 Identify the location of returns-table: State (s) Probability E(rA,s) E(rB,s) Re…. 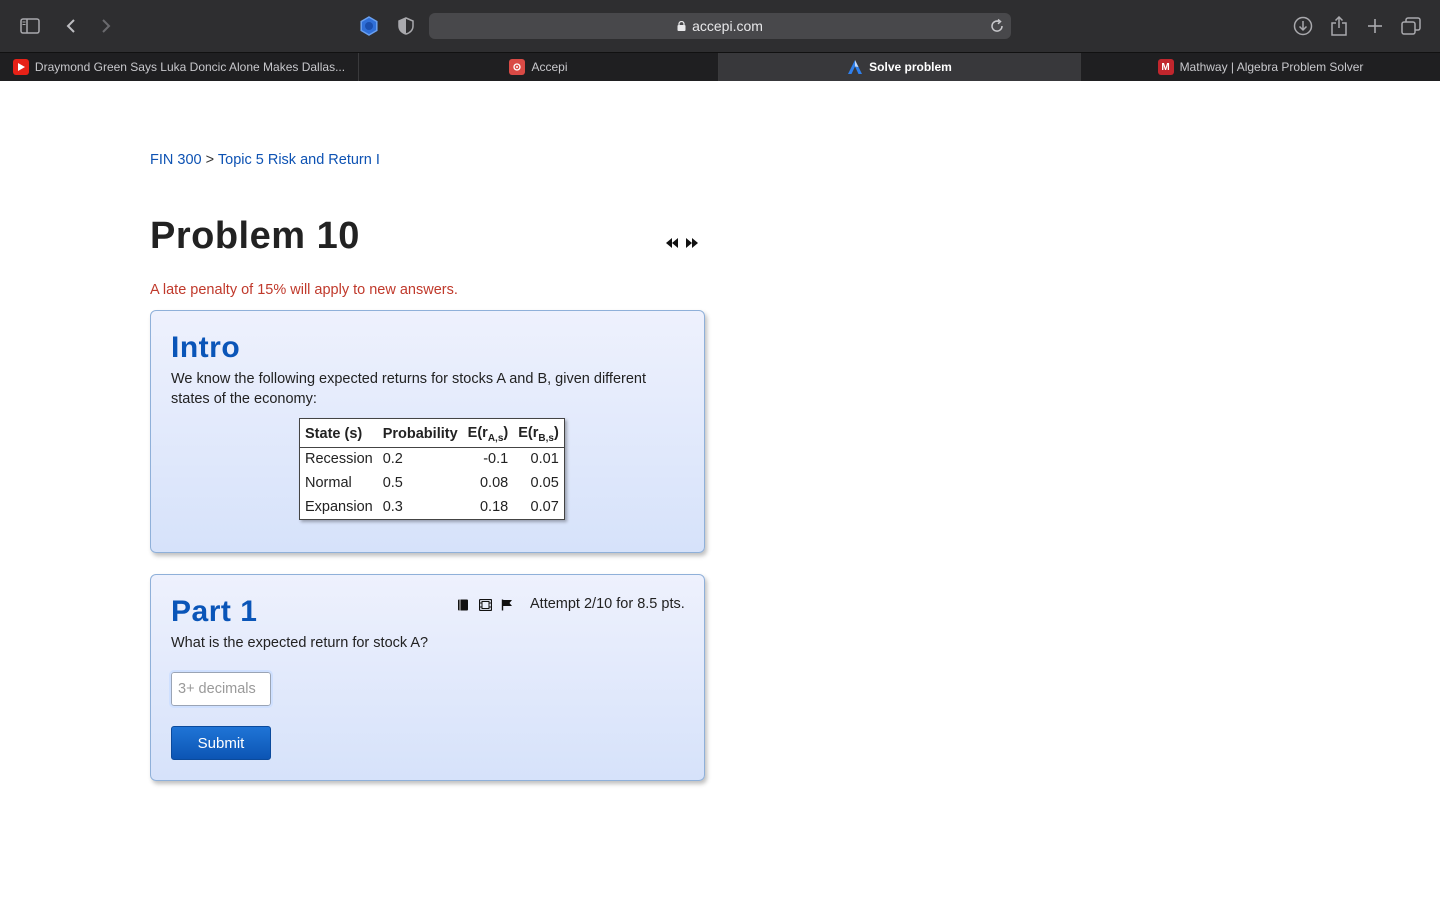
(432, 469).